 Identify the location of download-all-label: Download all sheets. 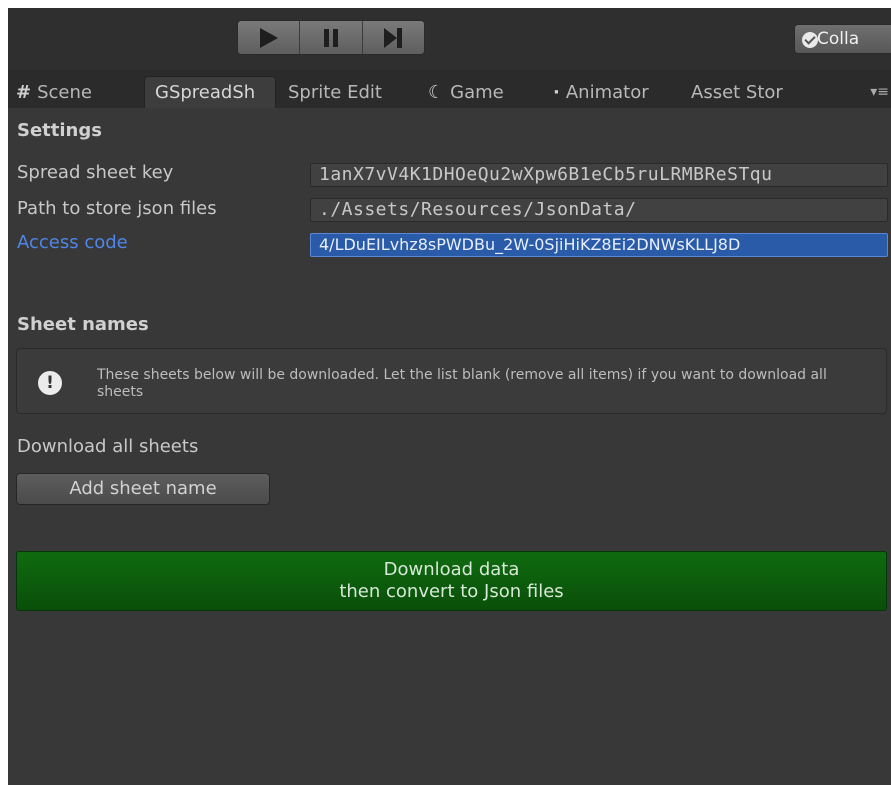
(108, 446).